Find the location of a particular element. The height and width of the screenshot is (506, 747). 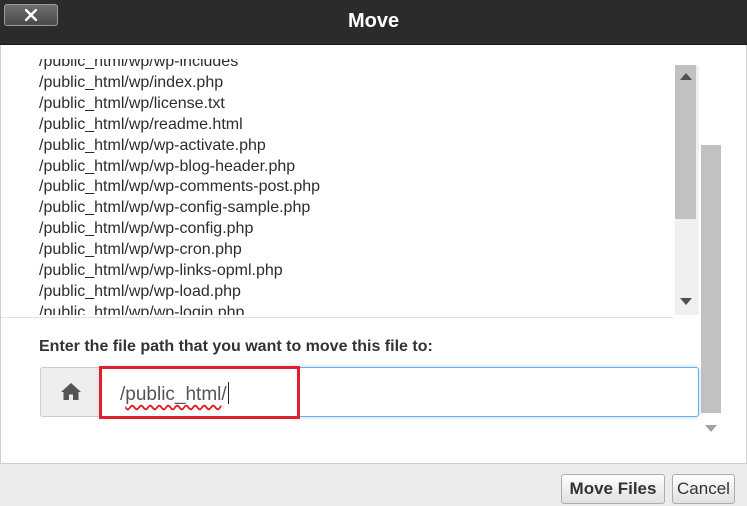

file-list-item: /public_html/wp/wp-links-opml.php is located at coordinates (161, 271).